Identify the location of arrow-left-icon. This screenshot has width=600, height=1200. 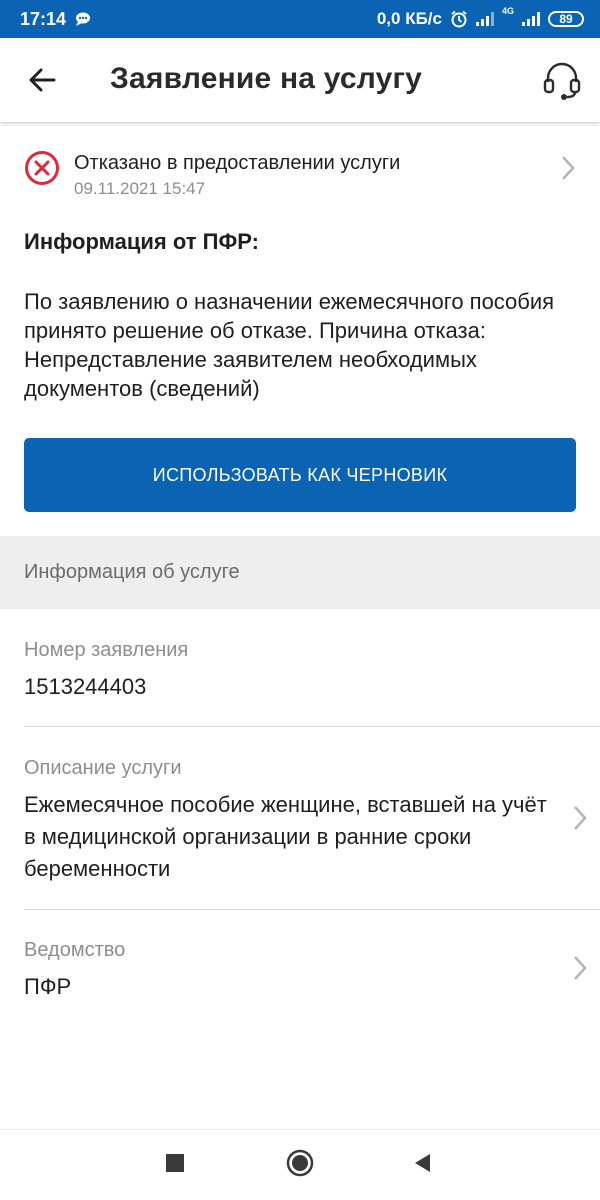
(42, 80).